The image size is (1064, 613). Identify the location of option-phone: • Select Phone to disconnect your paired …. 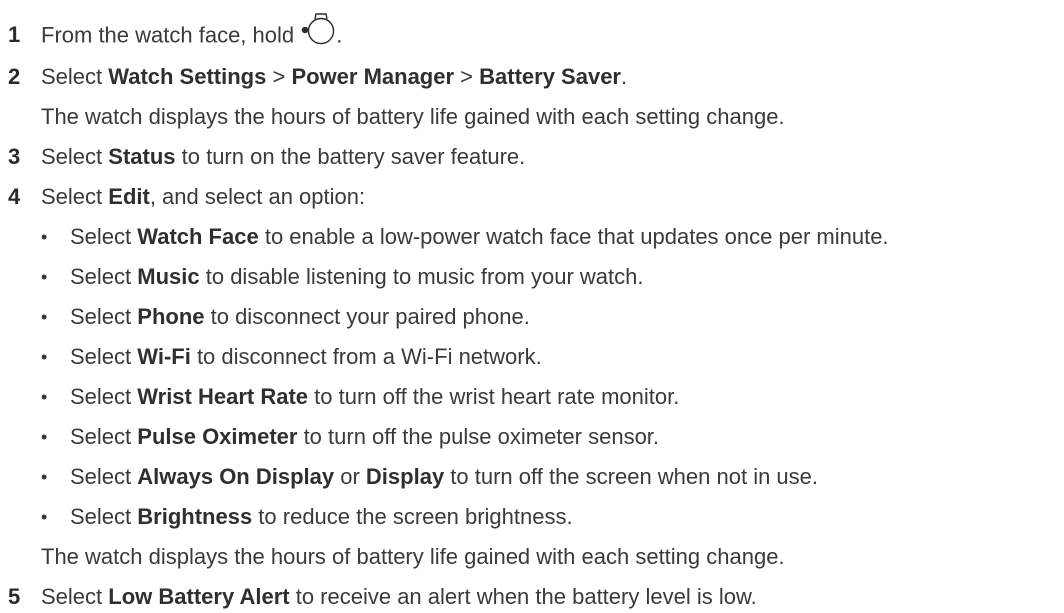
(285, 316).